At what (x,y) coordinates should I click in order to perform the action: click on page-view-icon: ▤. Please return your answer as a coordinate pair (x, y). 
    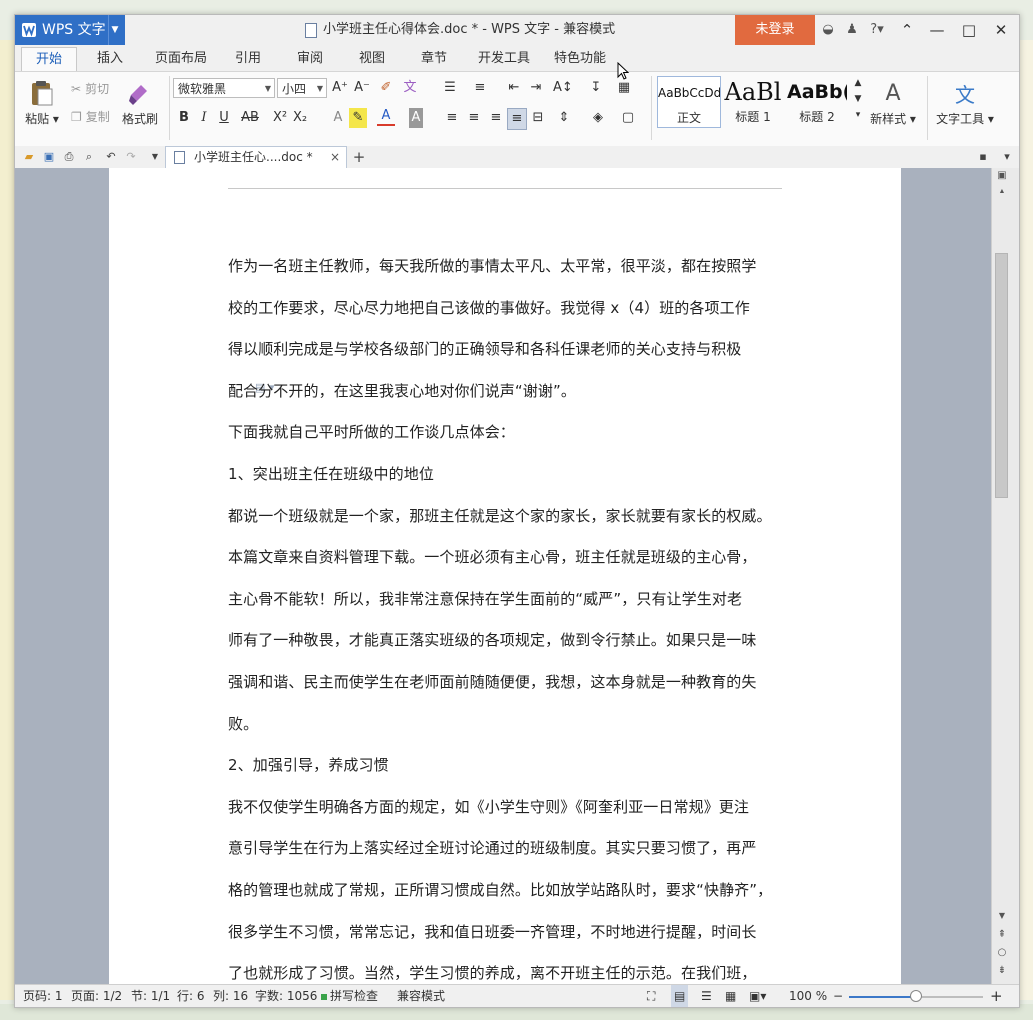
    Looking at the image, I should click on (680, 996).